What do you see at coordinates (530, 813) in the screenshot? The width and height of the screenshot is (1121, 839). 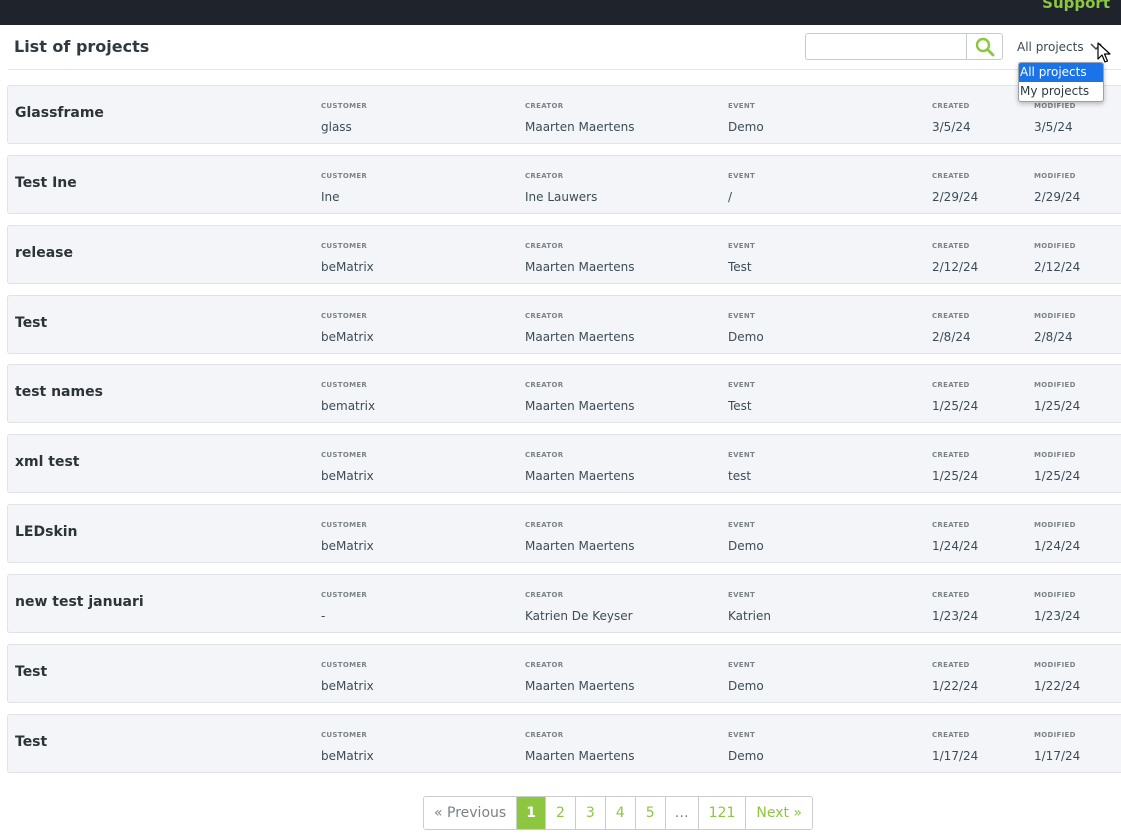 I see `page-button-1: 1` at bounding box center [530, 813].